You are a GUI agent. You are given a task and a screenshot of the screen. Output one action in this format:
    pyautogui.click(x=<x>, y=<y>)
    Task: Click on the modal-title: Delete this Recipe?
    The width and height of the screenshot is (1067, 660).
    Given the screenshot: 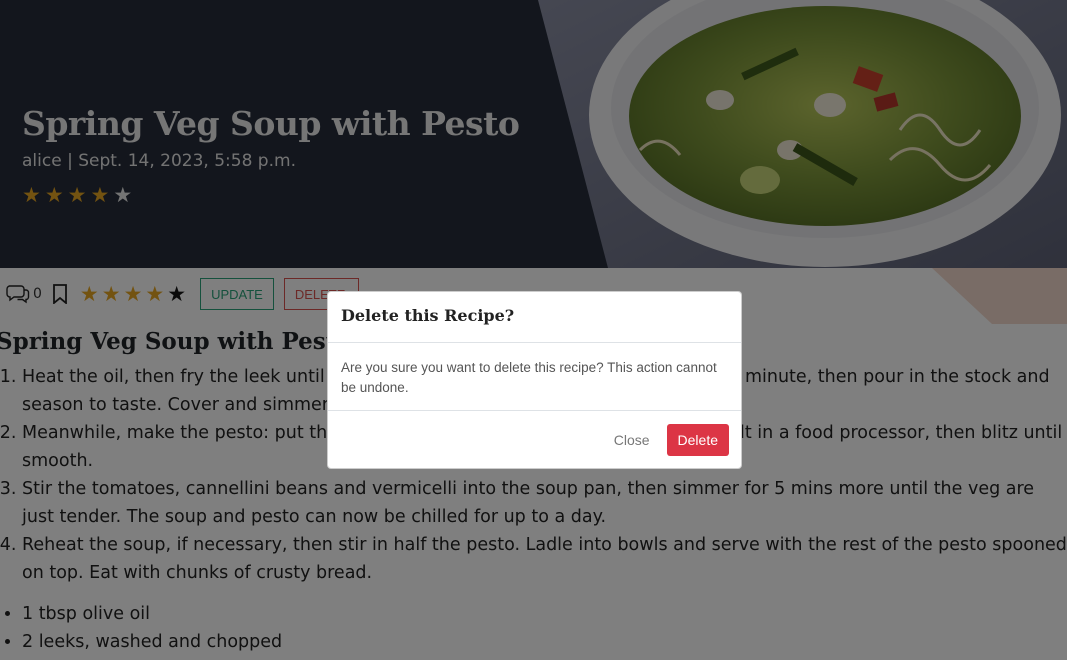 What is the action you would take?
    pyautogui.click(x=428, y=315)
    